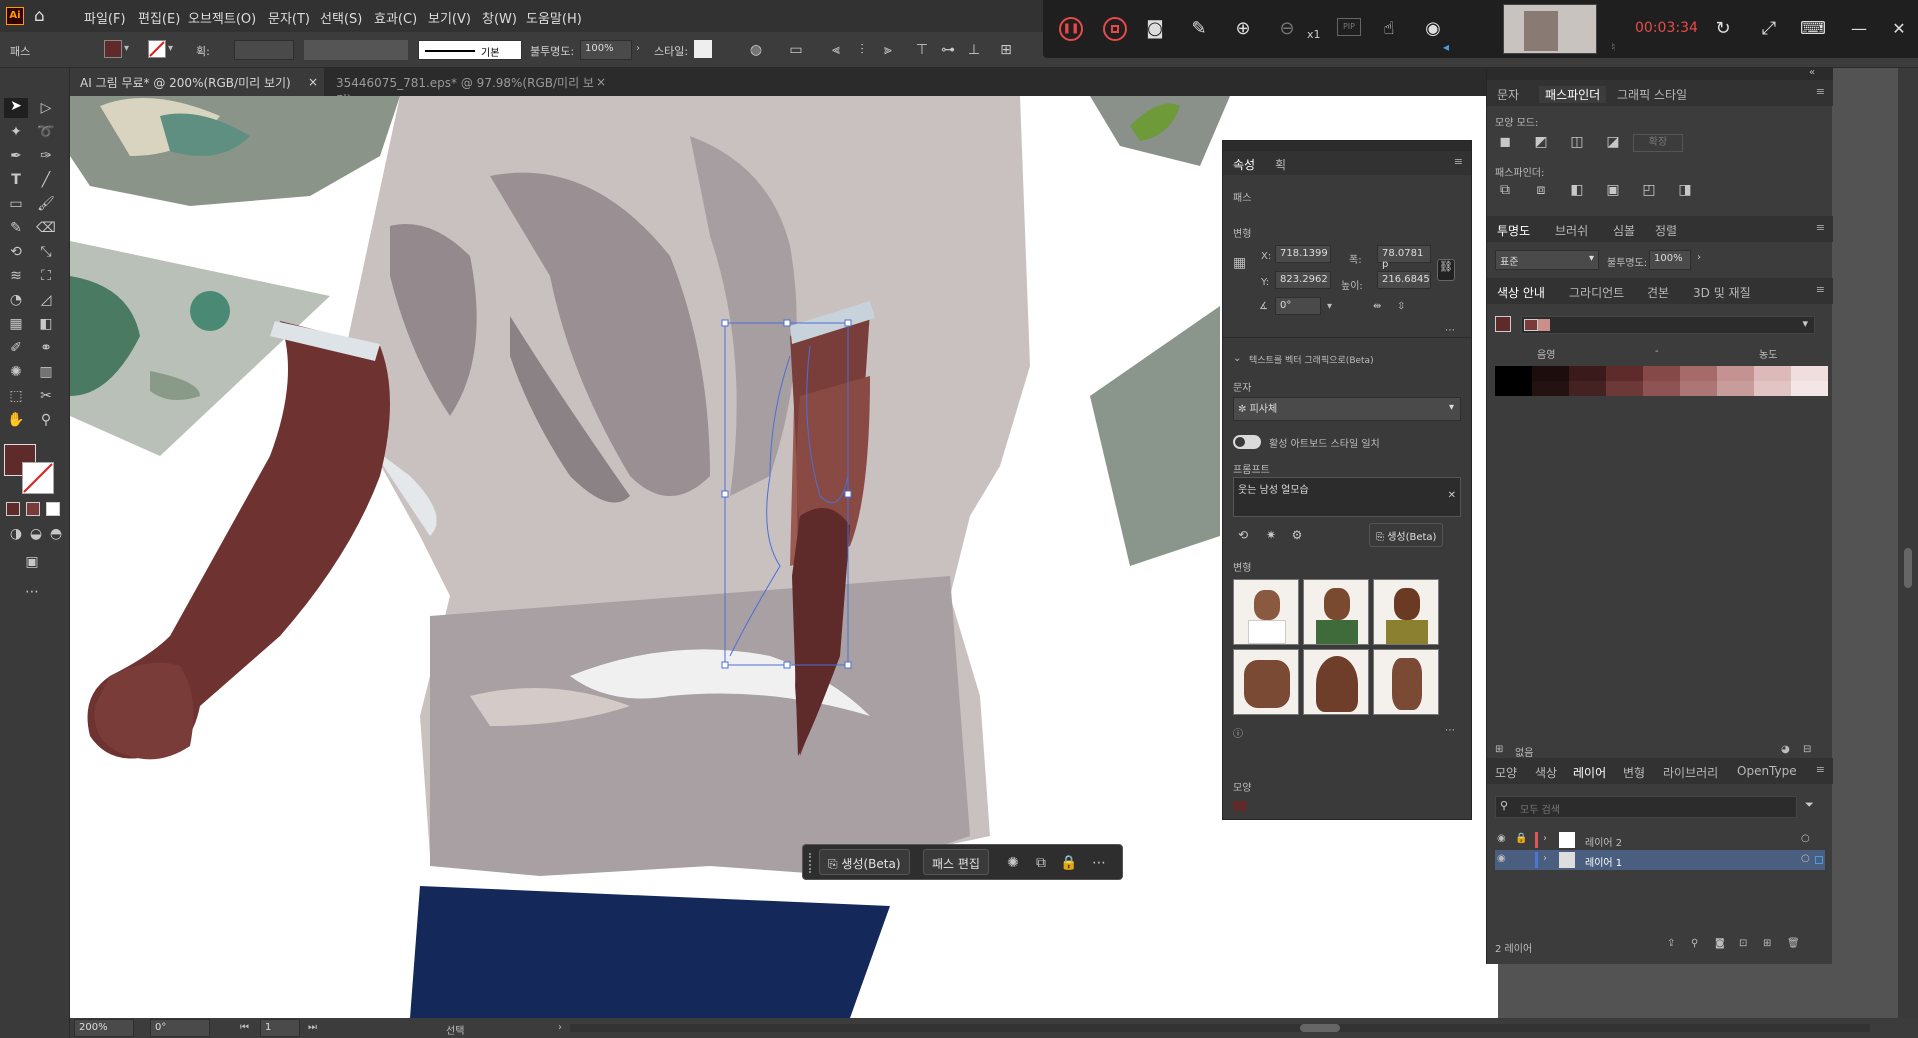 This screenshot has width=1918, height=1038. Describe the element at coordinates (1013, 863) in the screenshot. I see `recolor-icon: ✺` at that location.